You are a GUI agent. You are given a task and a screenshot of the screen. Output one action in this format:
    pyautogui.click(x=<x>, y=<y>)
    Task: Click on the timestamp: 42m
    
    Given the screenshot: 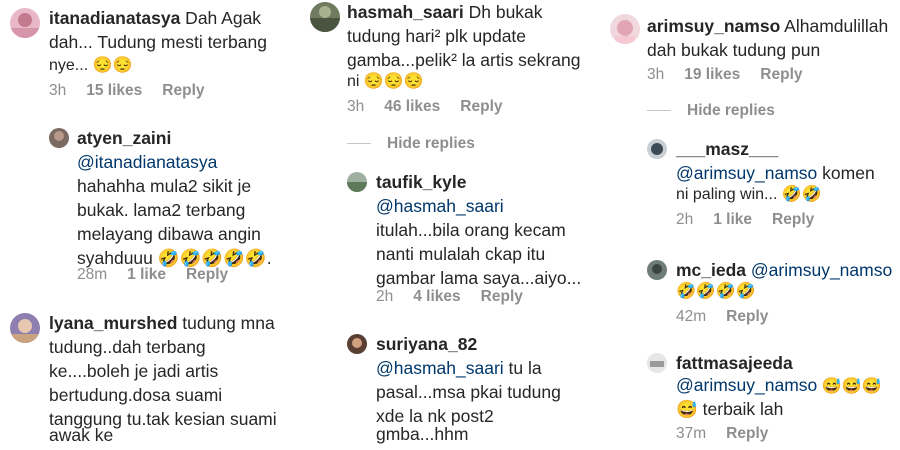 What is the action you would take?
    pyautogui.click(x=691, y=316)
    